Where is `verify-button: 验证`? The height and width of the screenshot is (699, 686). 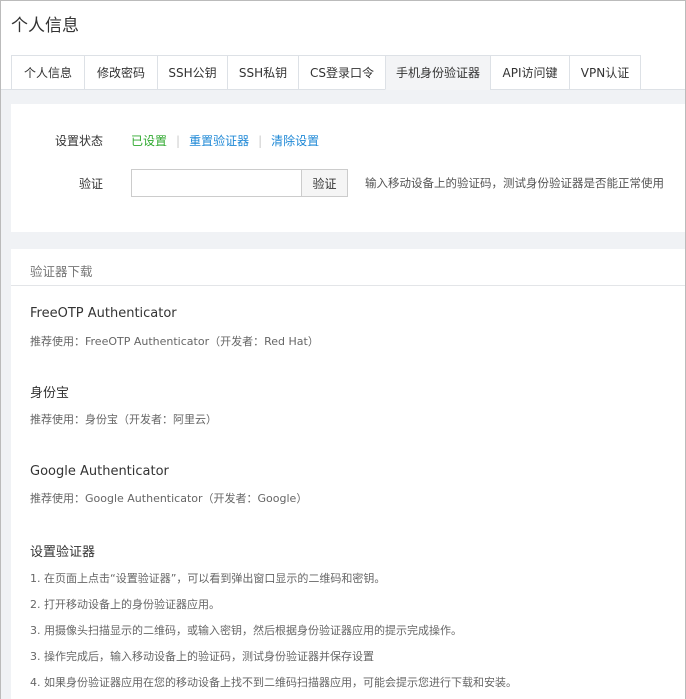 verify-button: 验证 is located at coordinates (324, 183).